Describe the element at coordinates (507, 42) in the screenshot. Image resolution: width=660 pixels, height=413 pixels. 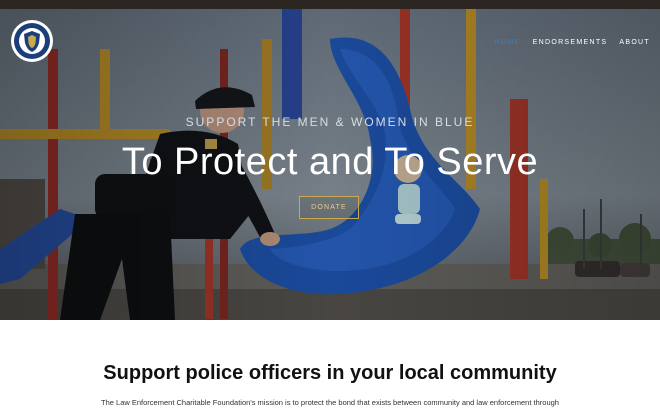
I see `nav-home: HOME` at that location.